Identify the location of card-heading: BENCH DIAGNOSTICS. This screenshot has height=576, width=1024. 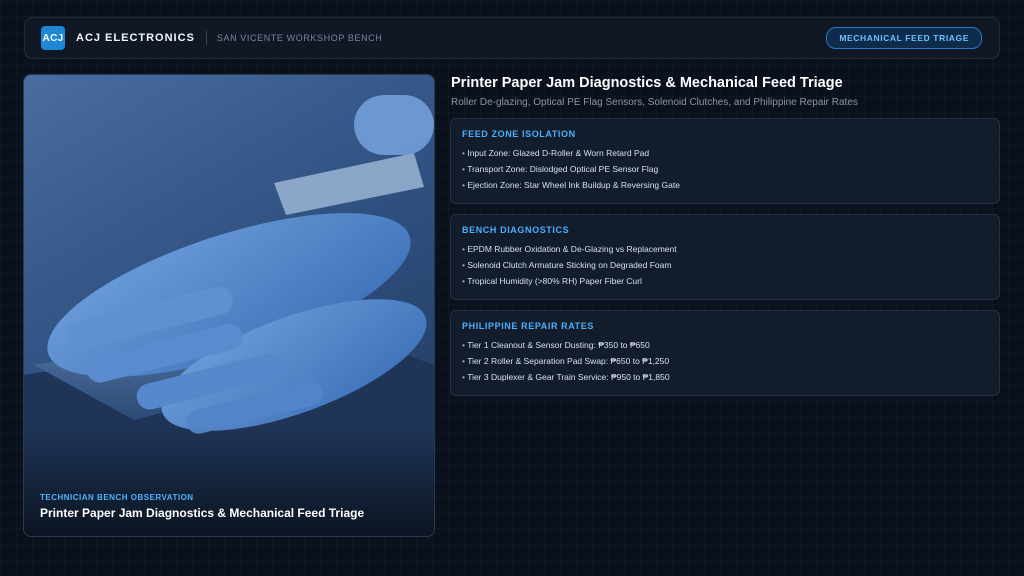
(516, 230).